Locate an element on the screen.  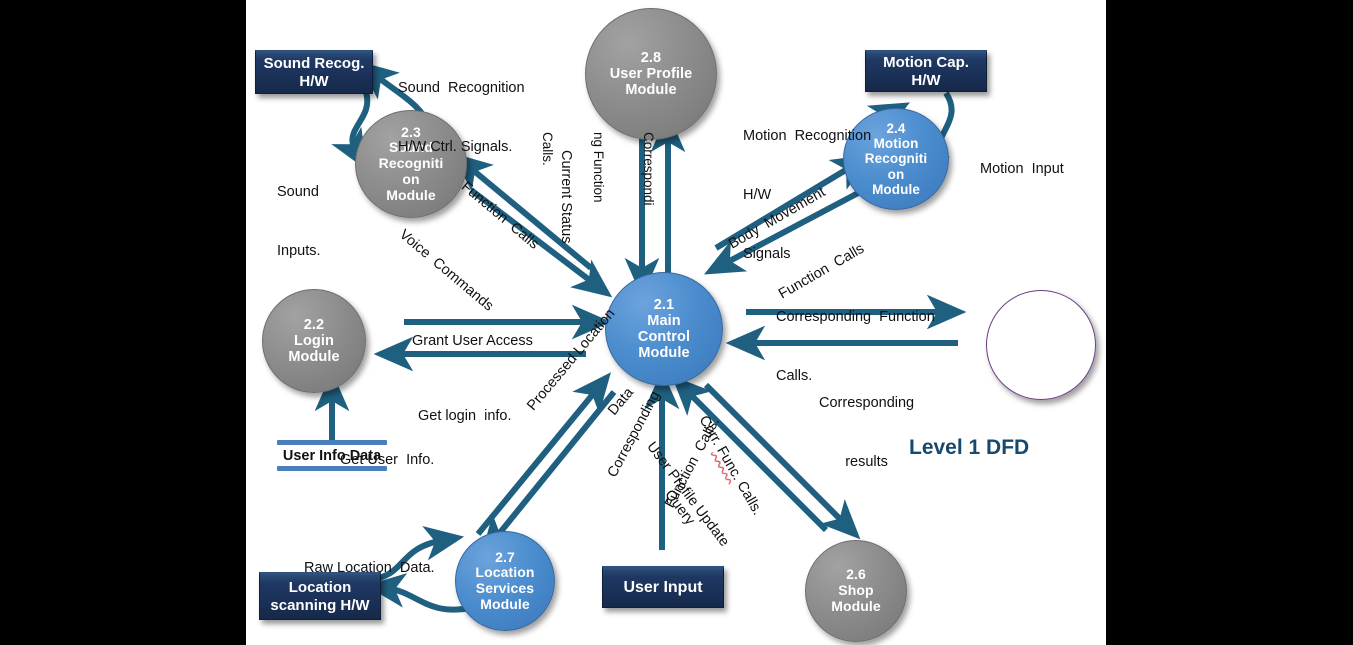
sound-hw-line1: Sound Recog. is located at coordinates (314, 63).